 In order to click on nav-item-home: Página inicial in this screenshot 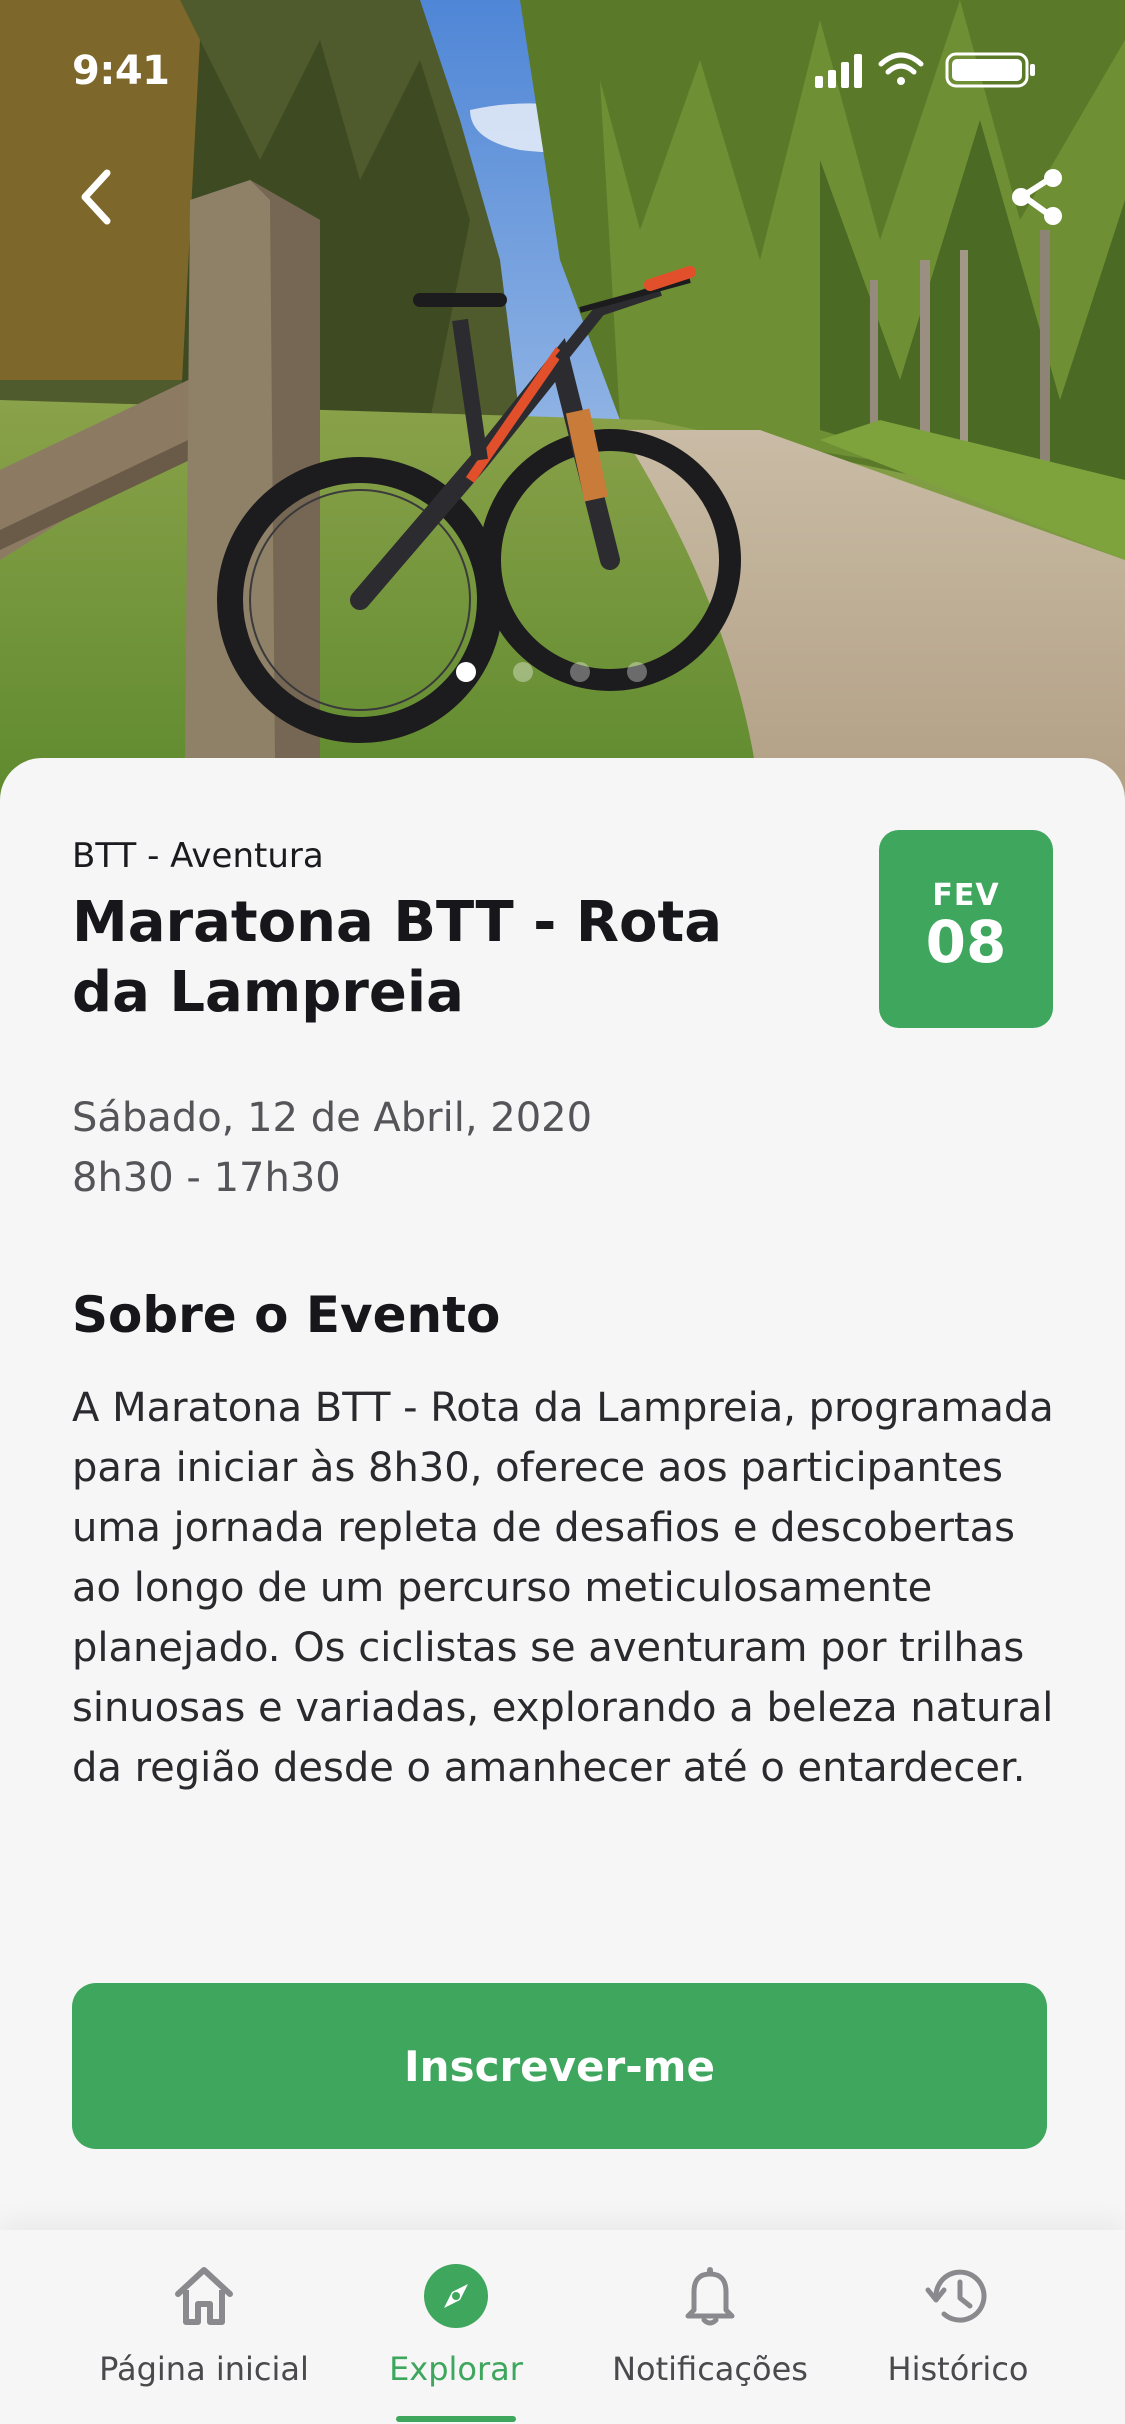, I will do `click(204, 2327)`.